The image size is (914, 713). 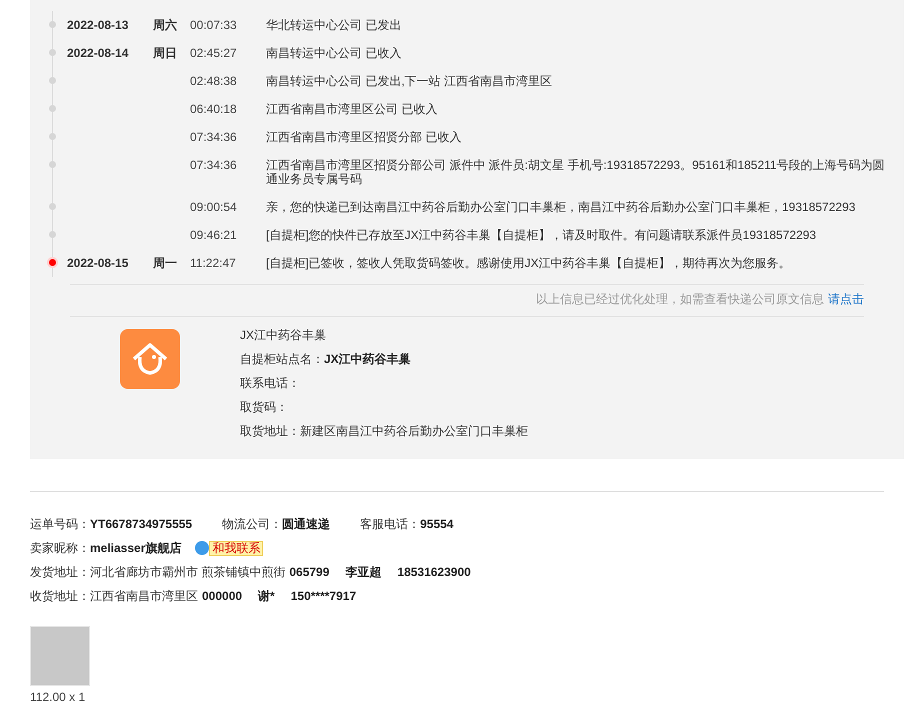 I want to click on info-label: 发货地址：, so click(x=60, y=572).